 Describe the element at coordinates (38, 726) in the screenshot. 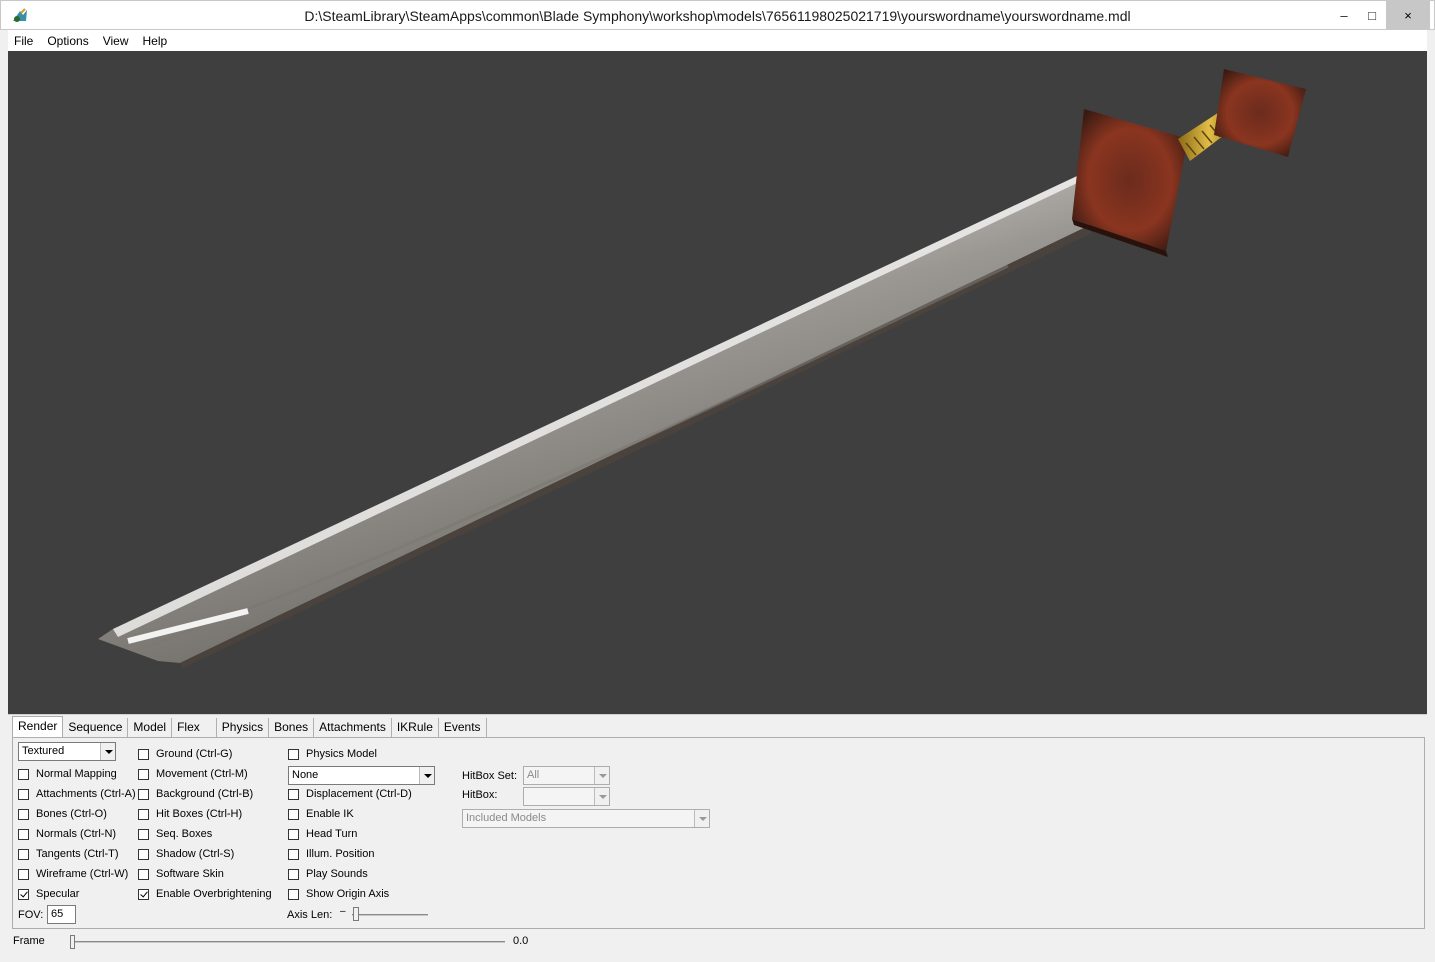

I see `tab-render: Render` at that location.